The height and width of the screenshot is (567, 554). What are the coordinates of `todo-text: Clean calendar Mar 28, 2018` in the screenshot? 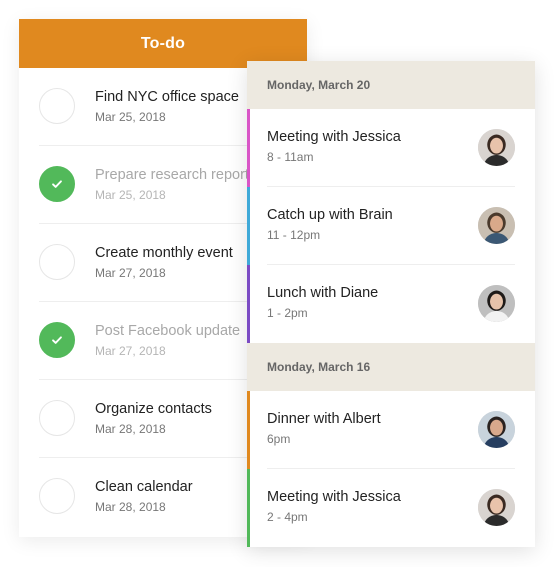 It's located at (144, 496).